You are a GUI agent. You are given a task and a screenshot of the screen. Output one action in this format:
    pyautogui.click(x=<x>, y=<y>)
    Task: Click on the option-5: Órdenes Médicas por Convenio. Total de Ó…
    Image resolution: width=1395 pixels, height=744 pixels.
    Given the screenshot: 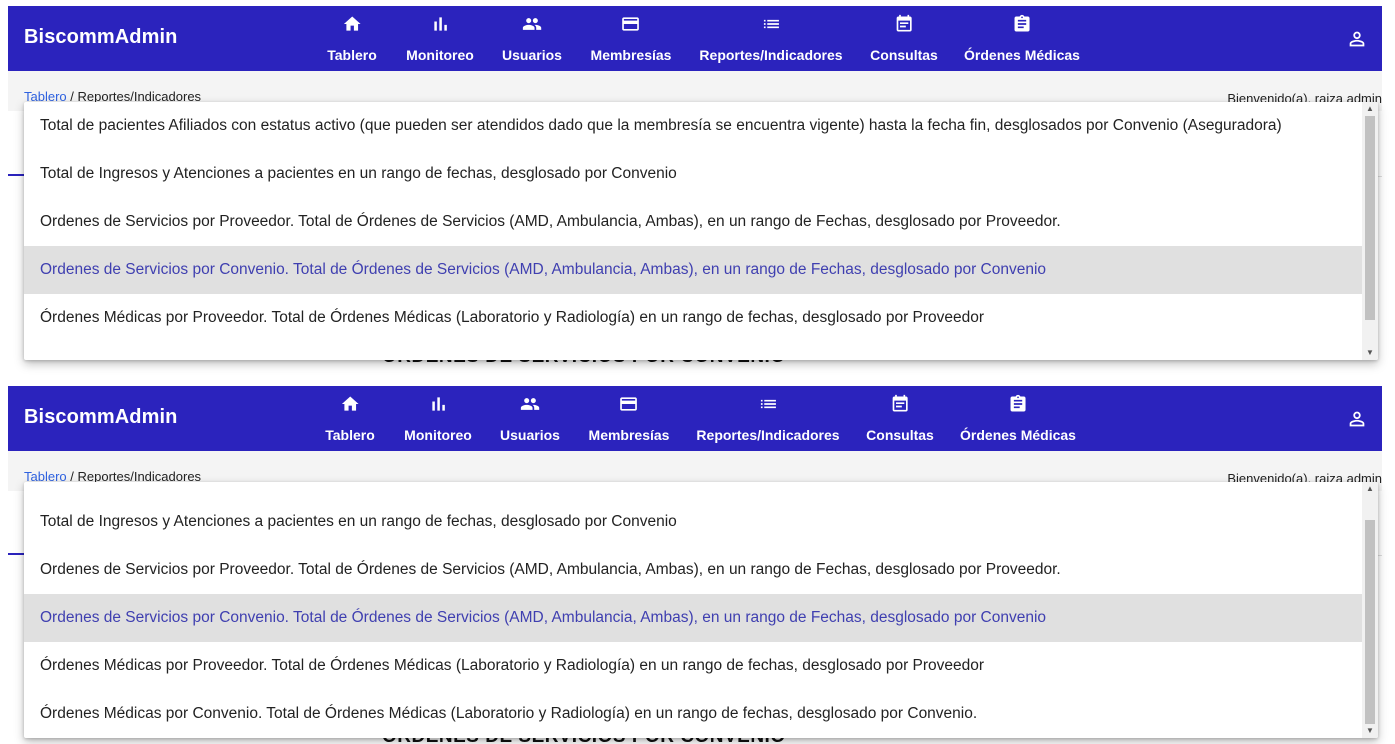 What is the action you would take?
    pyautogui.click(x=693, y=714)
    